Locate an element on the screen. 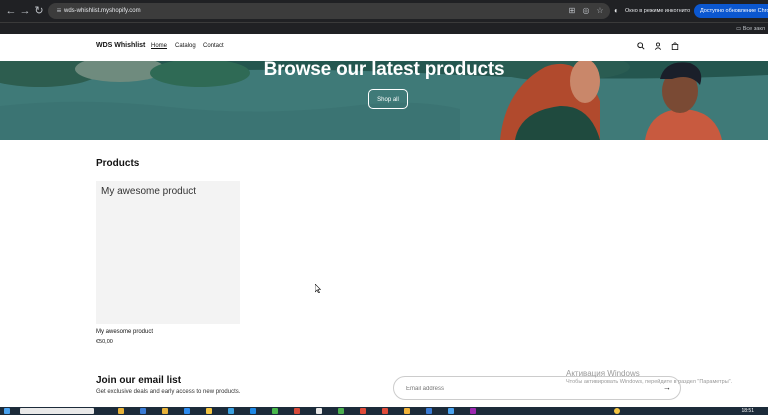 This screenshot has width=768, height=415. nav-catalog: Catalog is located at coordinates (185, 46).